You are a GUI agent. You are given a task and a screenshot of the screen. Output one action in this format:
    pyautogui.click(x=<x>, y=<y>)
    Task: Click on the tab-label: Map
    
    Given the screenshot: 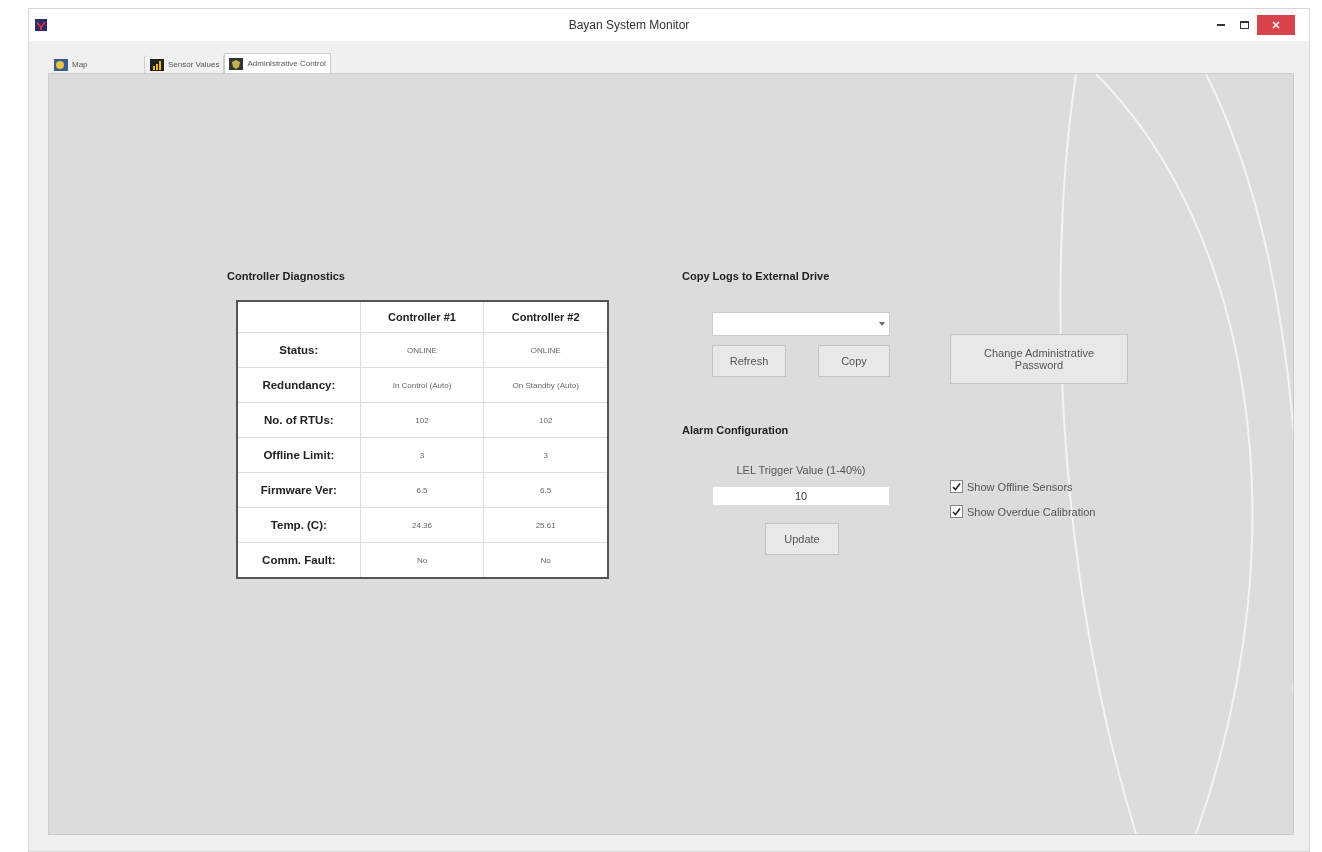 What is the action you would take?
    pyautogui.click(x=80, y=64)
    